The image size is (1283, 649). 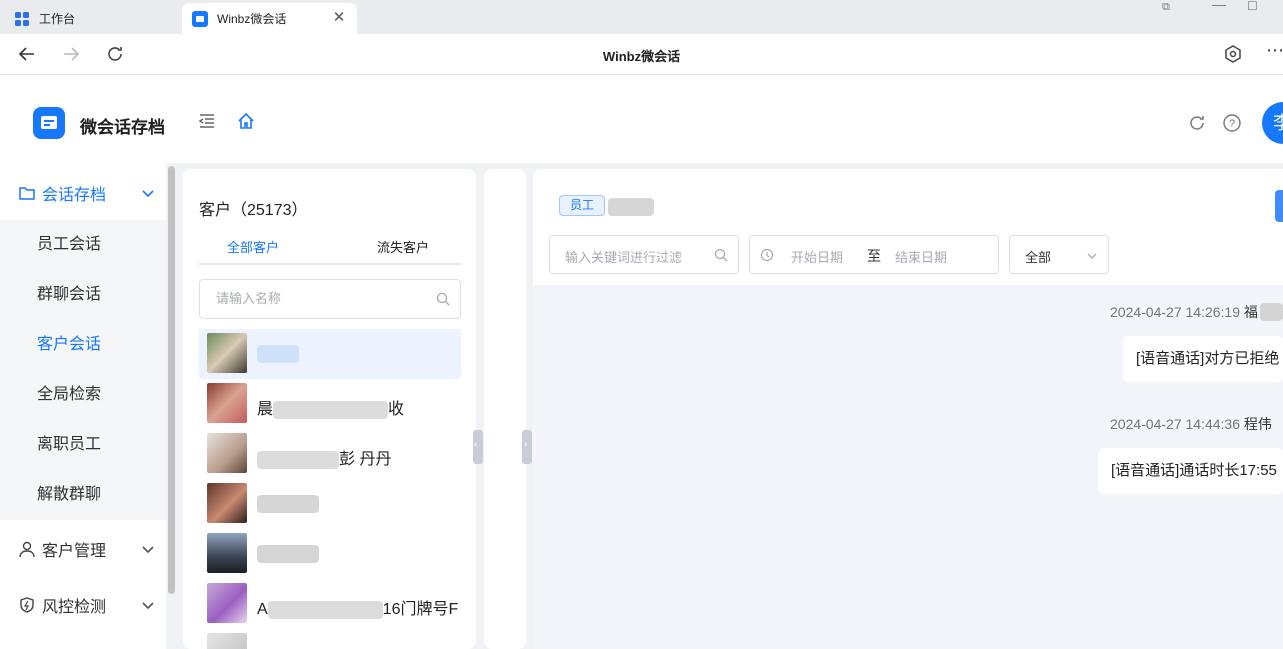 I want to click on sidebar-group-session-archive: 会话存档, so click(x=83, y=193).